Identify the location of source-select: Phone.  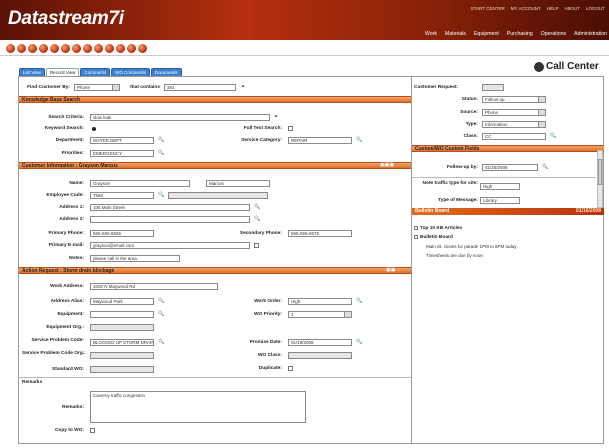
(514, 112).